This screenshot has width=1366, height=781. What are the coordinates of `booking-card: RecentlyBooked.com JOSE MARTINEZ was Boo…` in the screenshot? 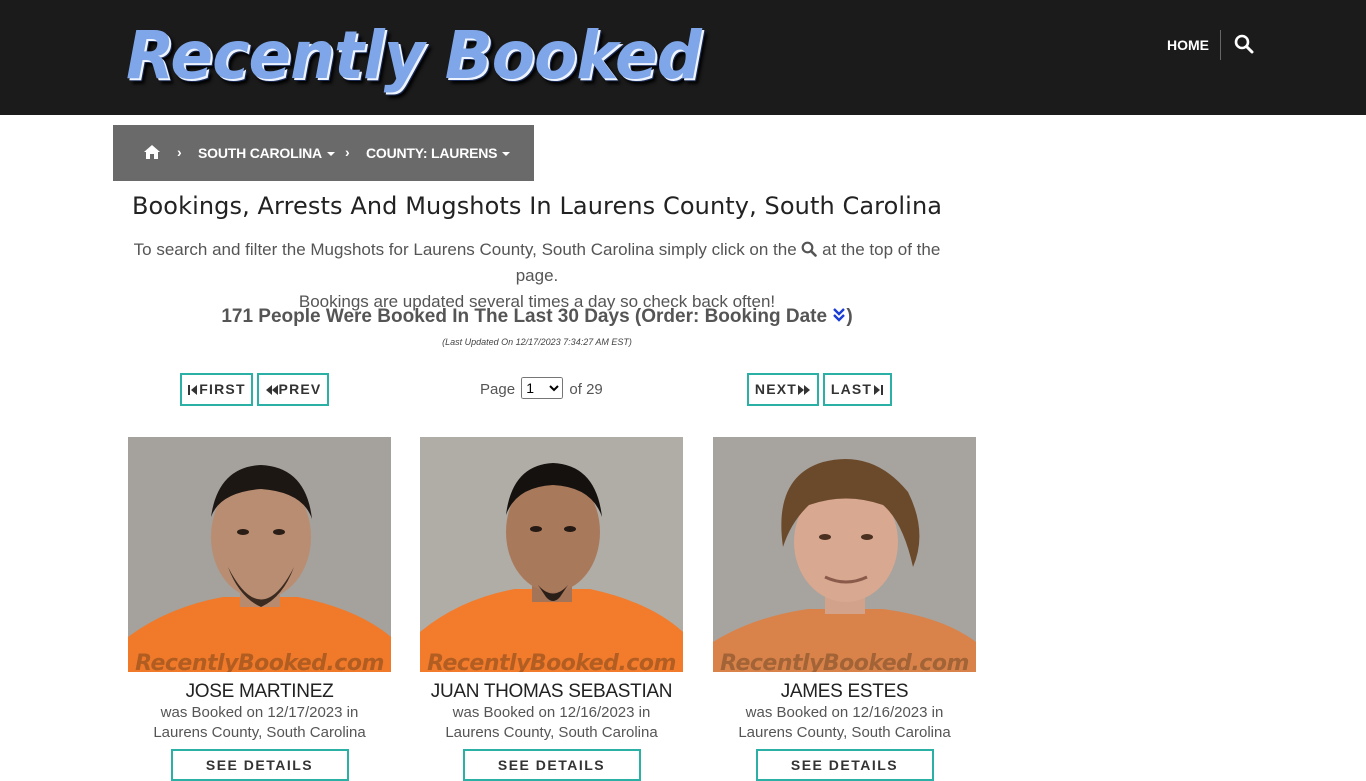 It's located at (259, 609).